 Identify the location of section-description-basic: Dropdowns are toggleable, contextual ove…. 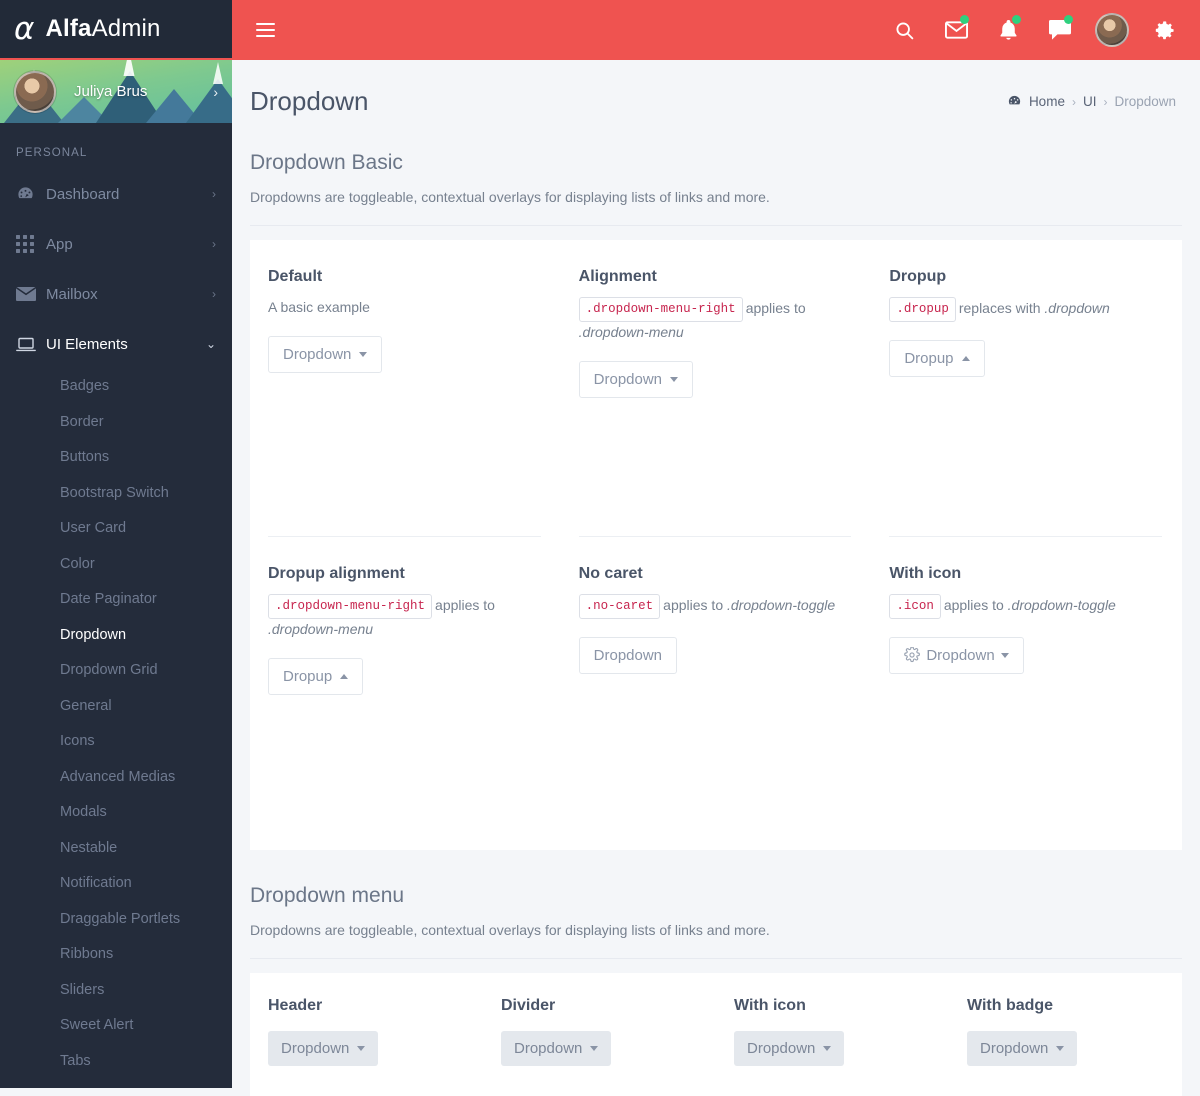
(716, 190).